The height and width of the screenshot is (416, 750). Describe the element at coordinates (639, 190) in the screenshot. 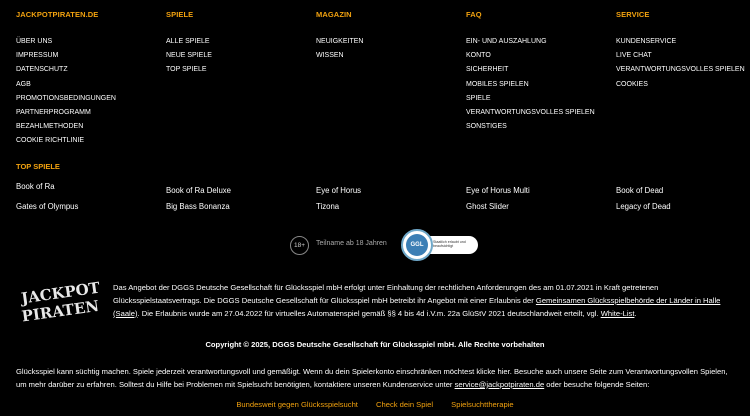

I see `game-link: Book of Dead` at that location.